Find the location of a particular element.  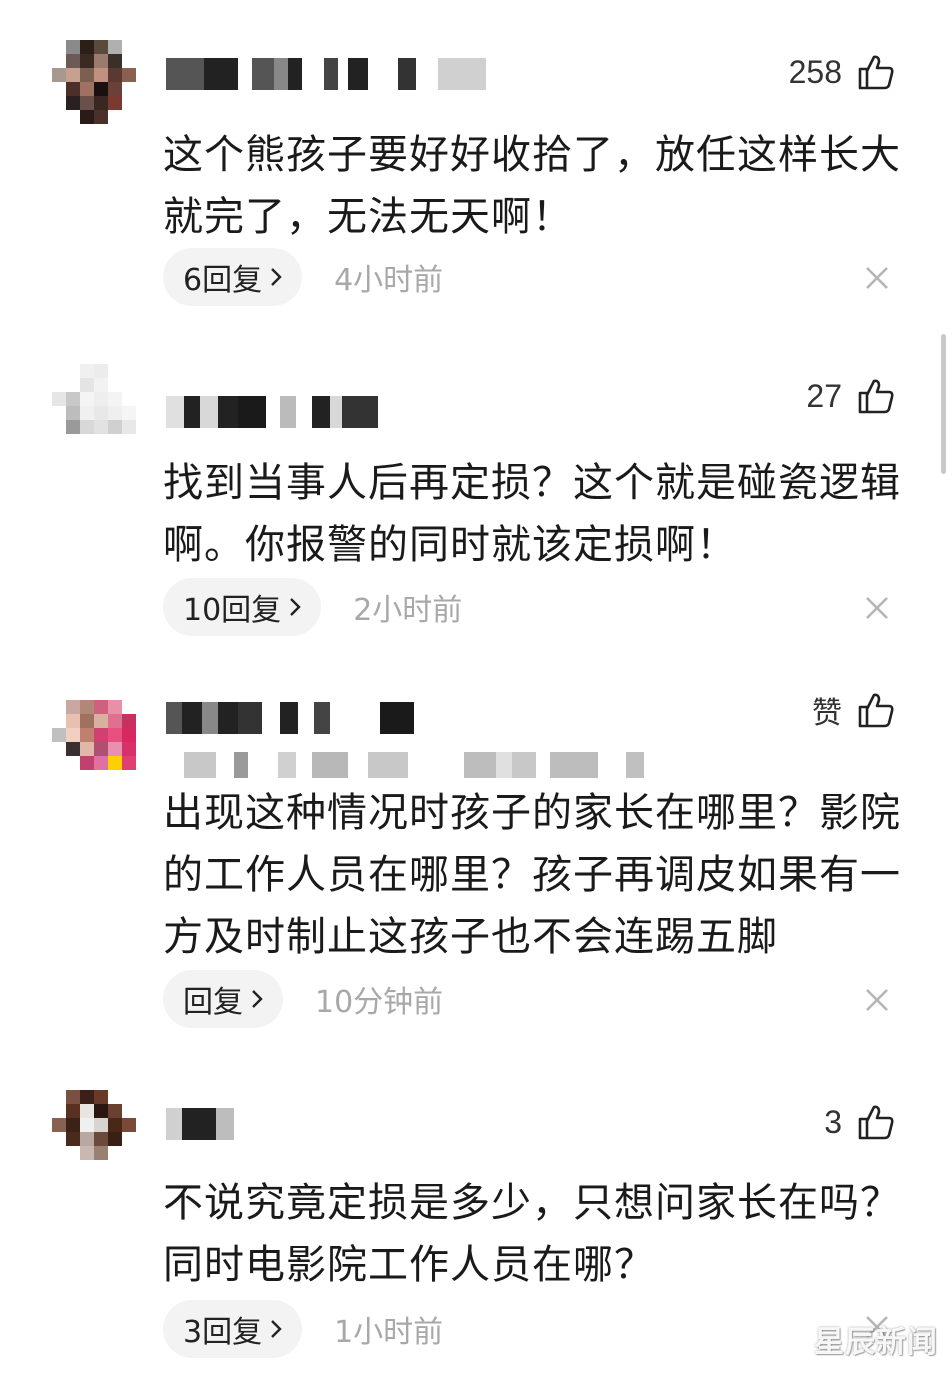

replies-button: 10回复 is located at coordinates (242, 607).